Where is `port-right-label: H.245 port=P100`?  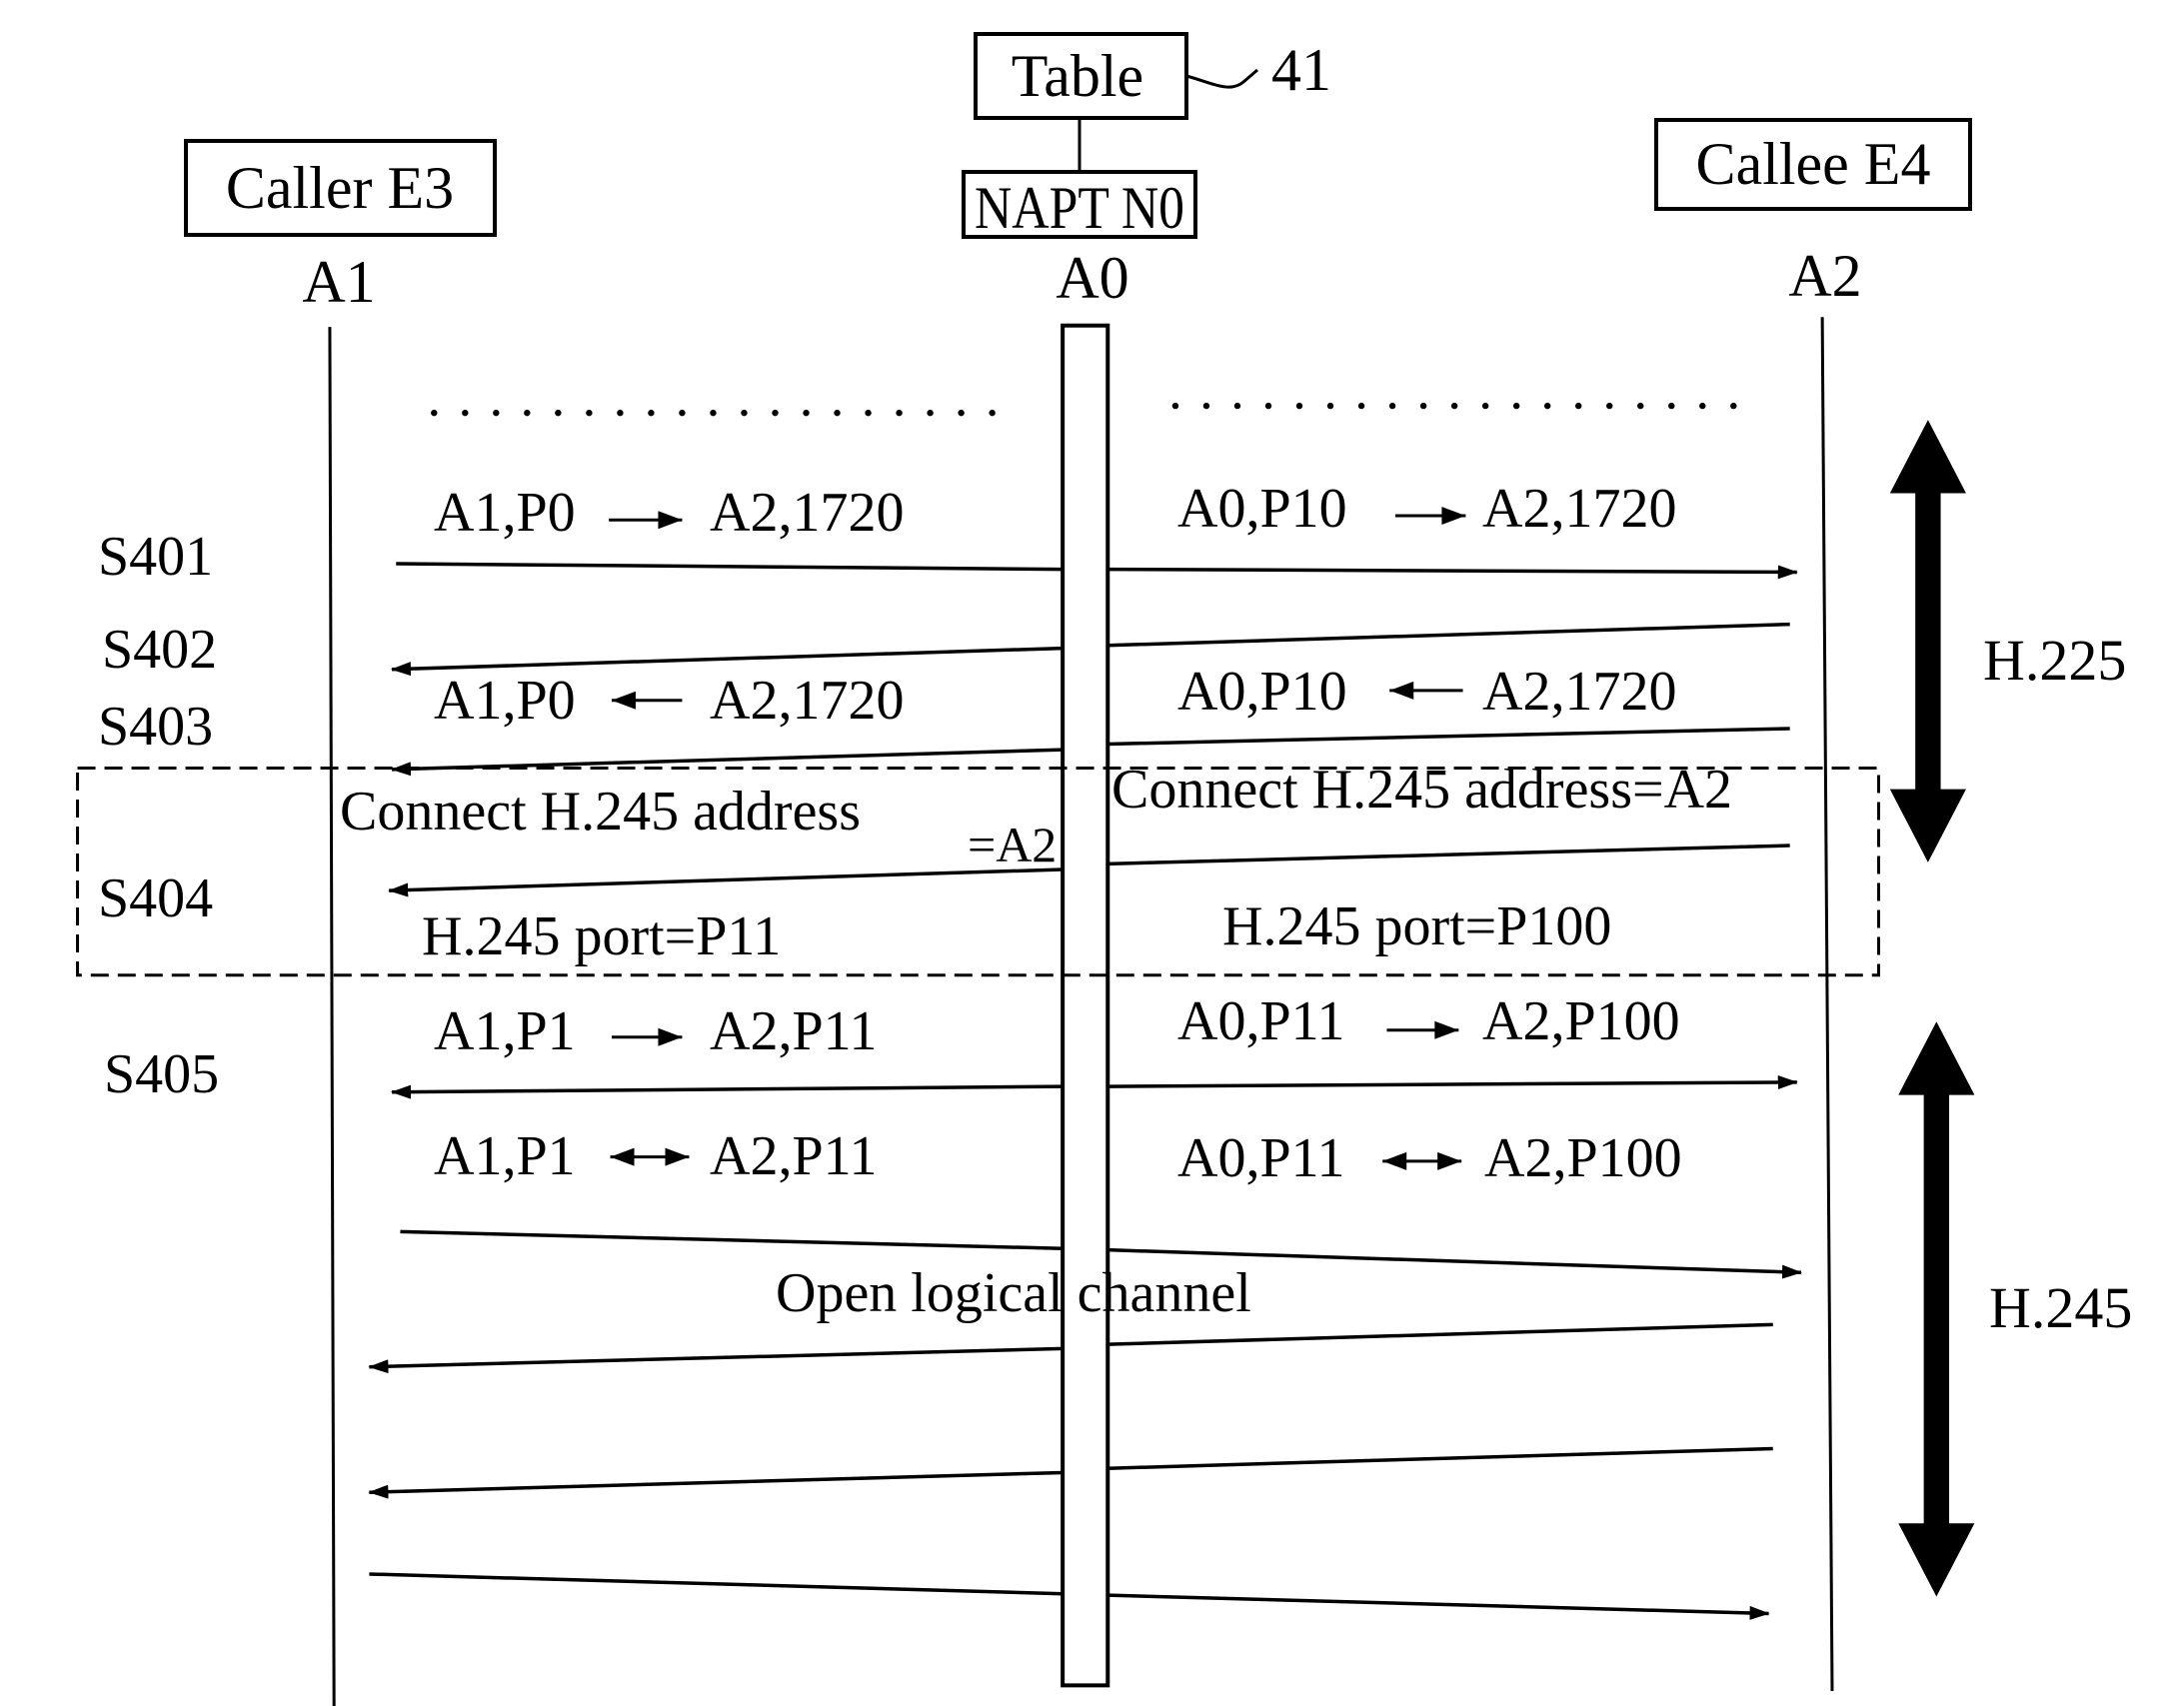 port-right-label: H.245 port=P100 is located at coordinates (1416, 926).